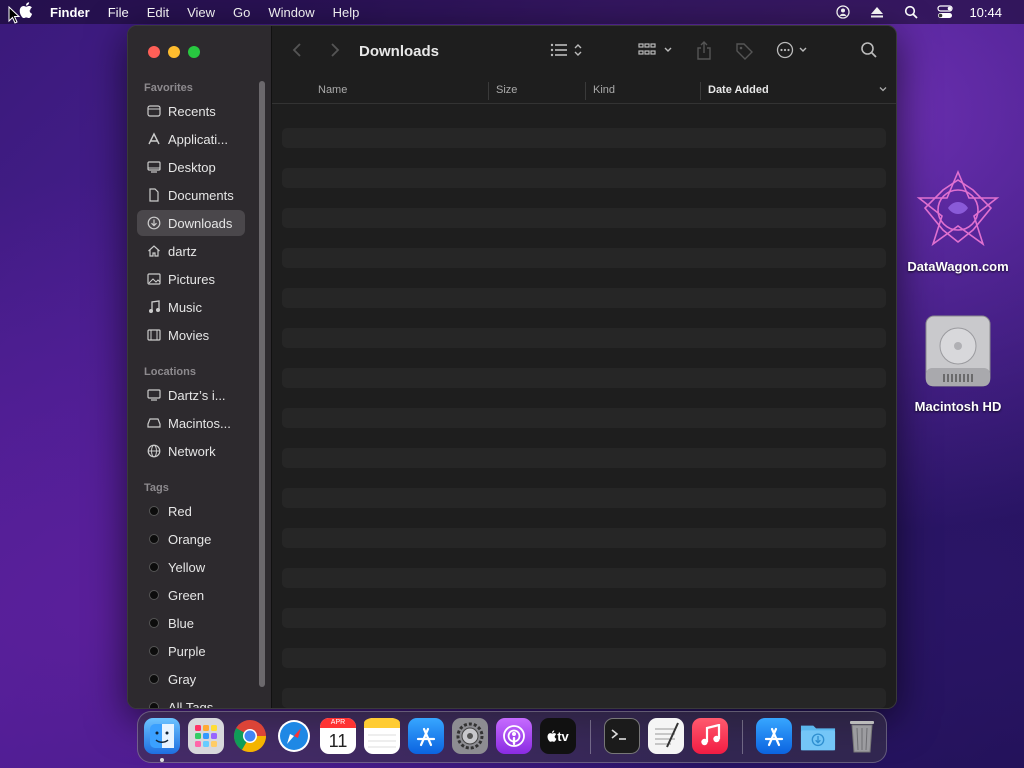 This screenshot has height=768, width=1024. I want to click on notes-icon, so click(382, 736).